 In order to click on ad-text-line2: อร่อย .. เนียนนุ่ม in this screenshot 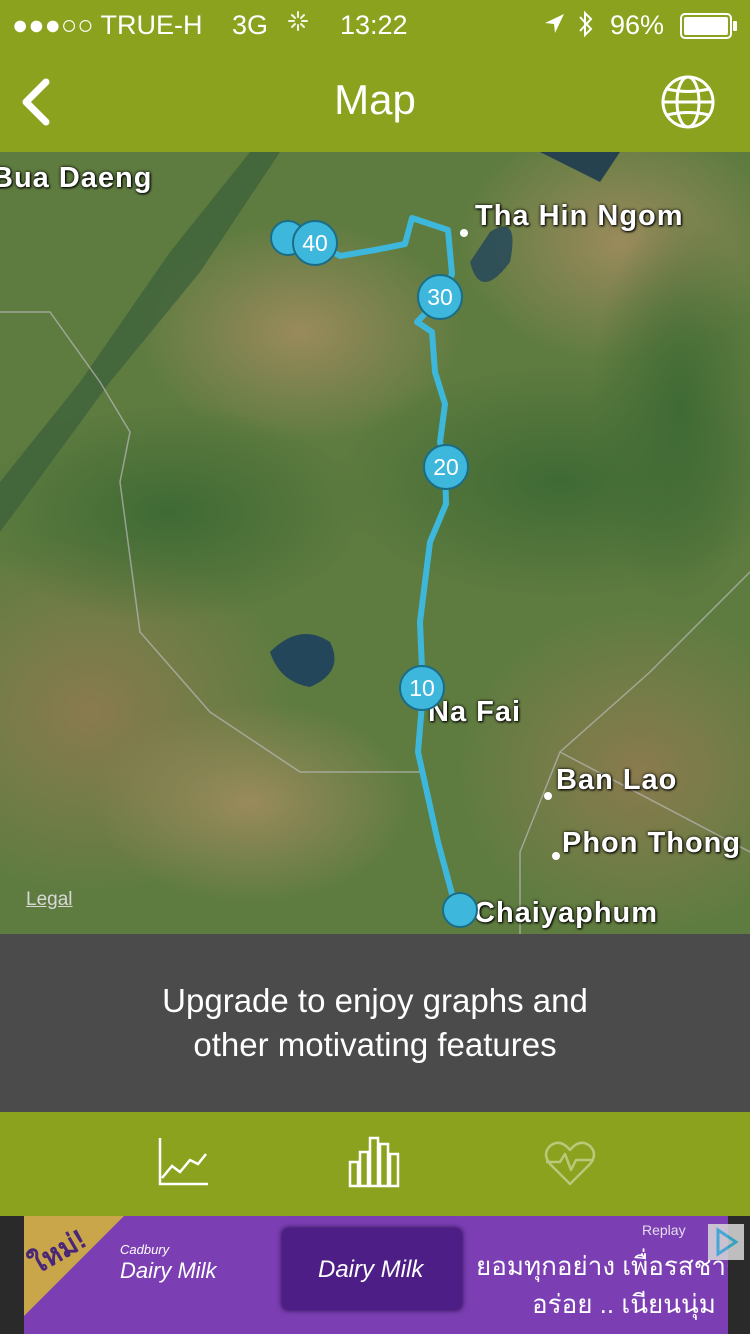, I will do `click(624, 1304)`.